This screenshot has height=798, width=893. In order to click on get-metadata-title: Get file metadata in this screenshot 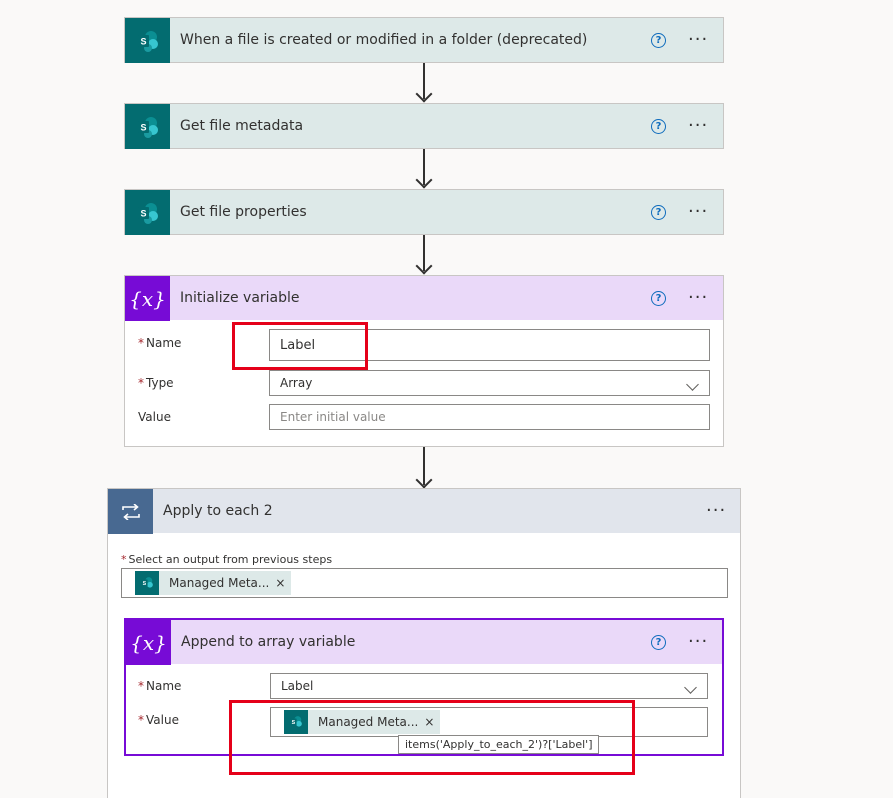, I will do `click(242, 126)`.